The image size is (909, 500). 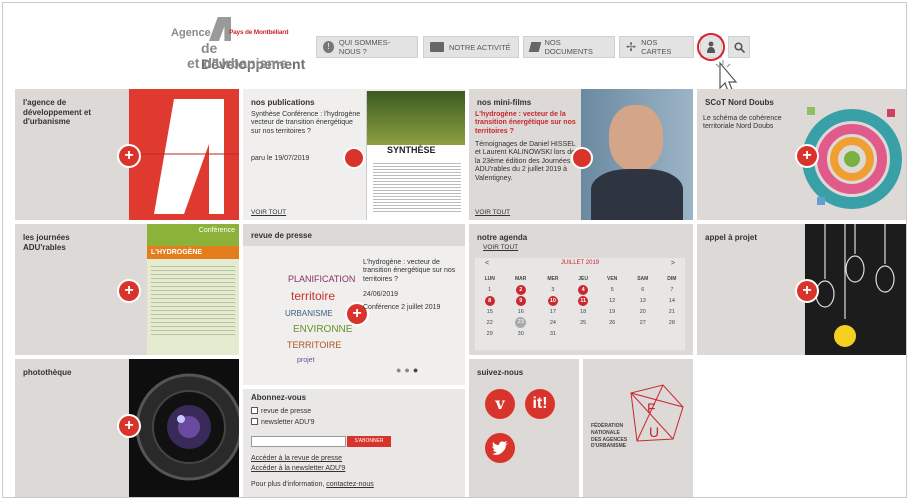 I want to click on calendar-day: 18, so click(x=583, y=311).